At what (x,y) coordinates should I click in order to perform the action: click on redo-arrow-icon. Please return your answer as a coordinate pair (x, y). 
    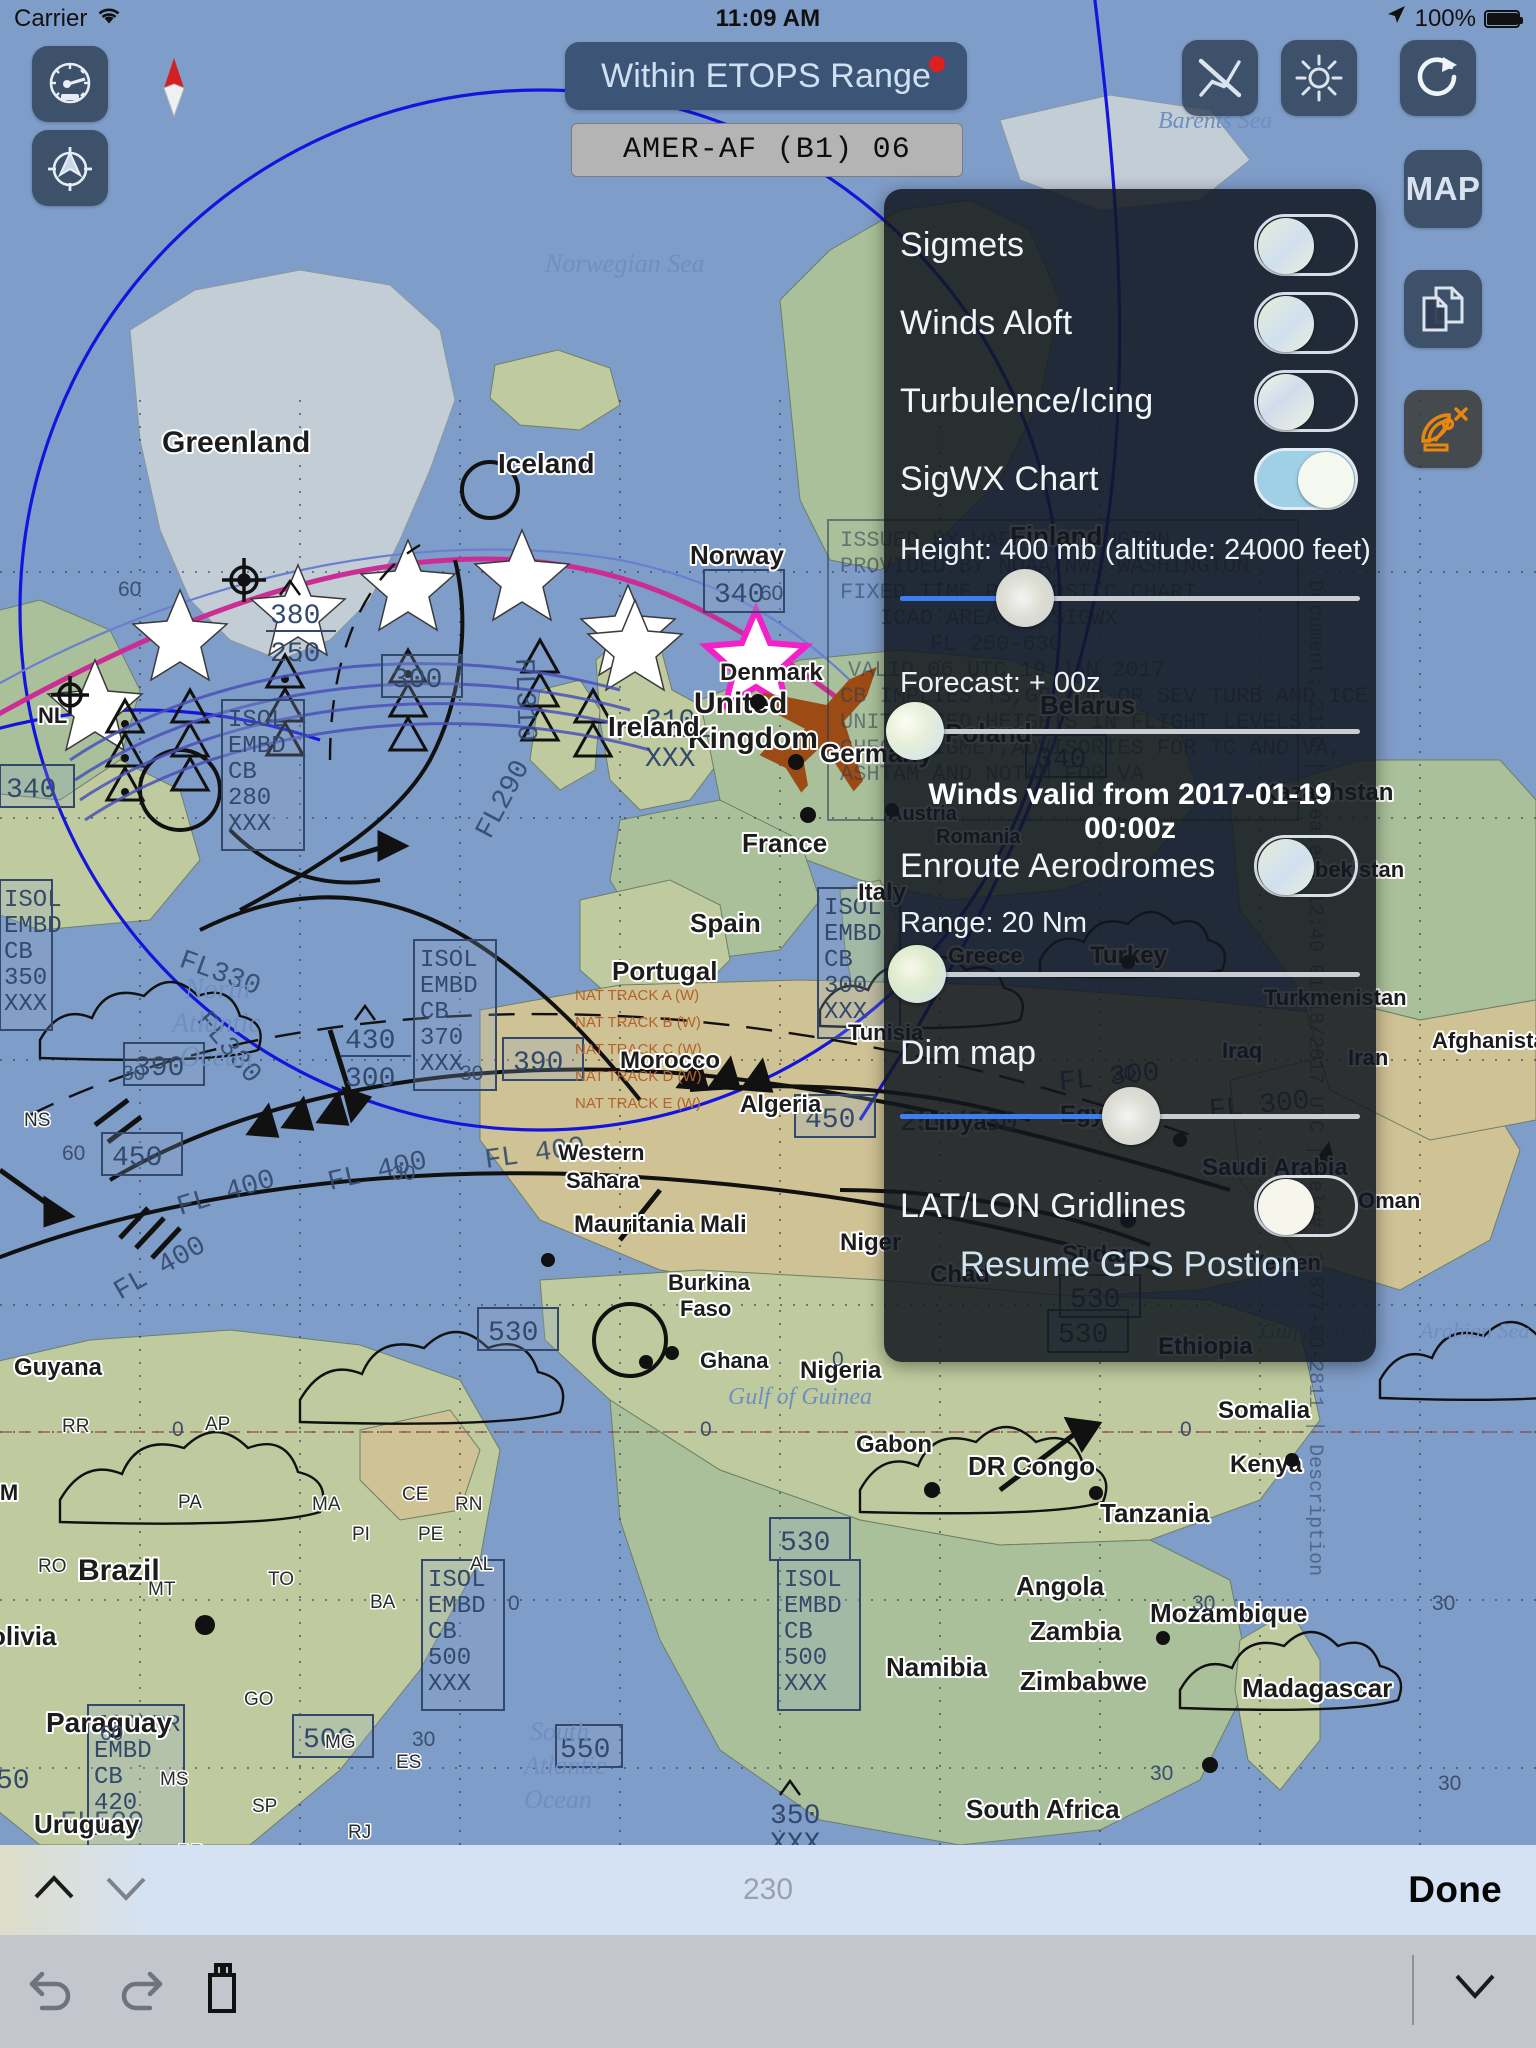
    Looking at the image, I should click on (140, 1991).